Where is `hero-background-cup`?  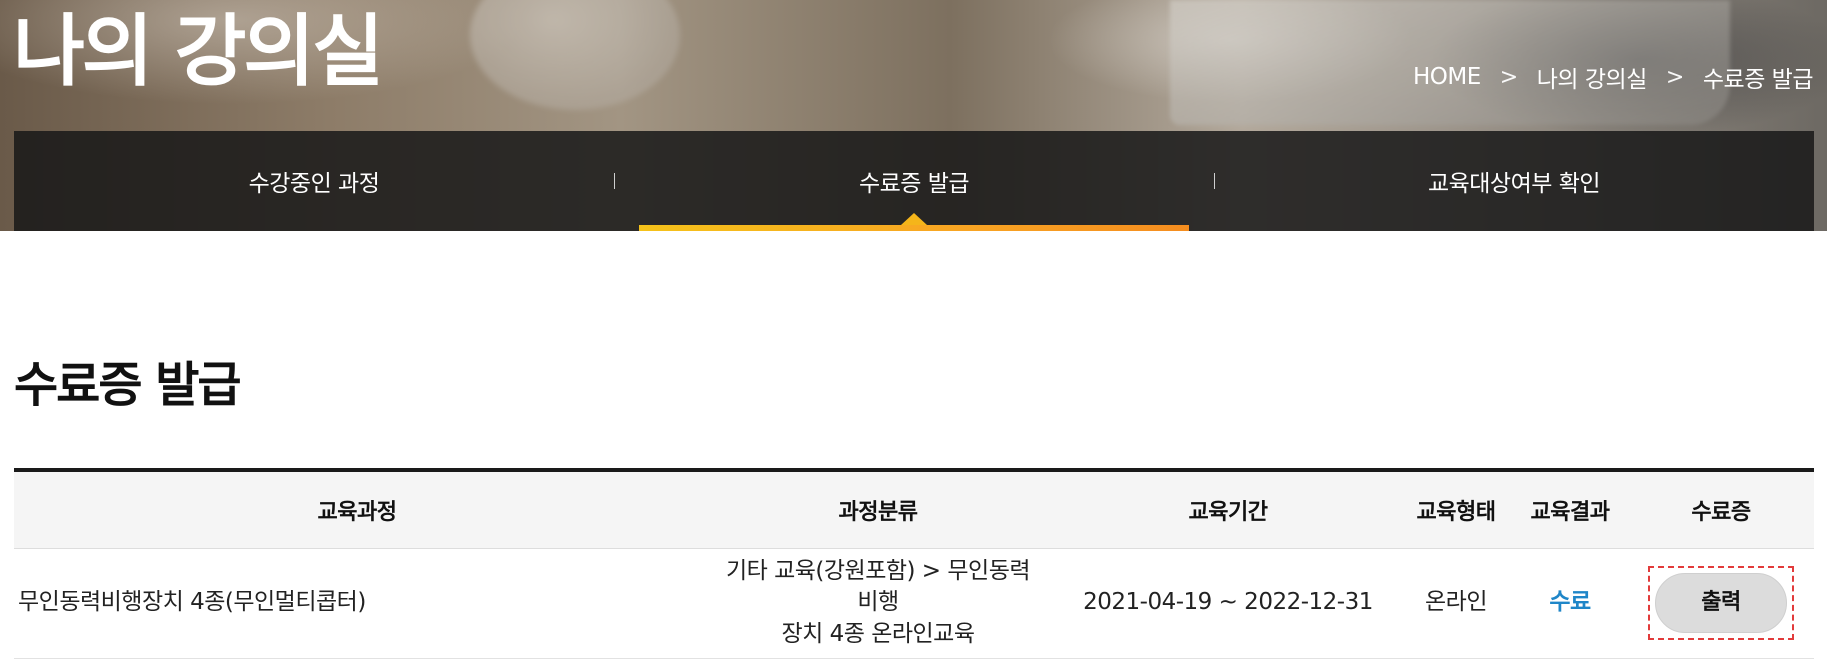 hero-background-cup is located at coordinates (575, 55).